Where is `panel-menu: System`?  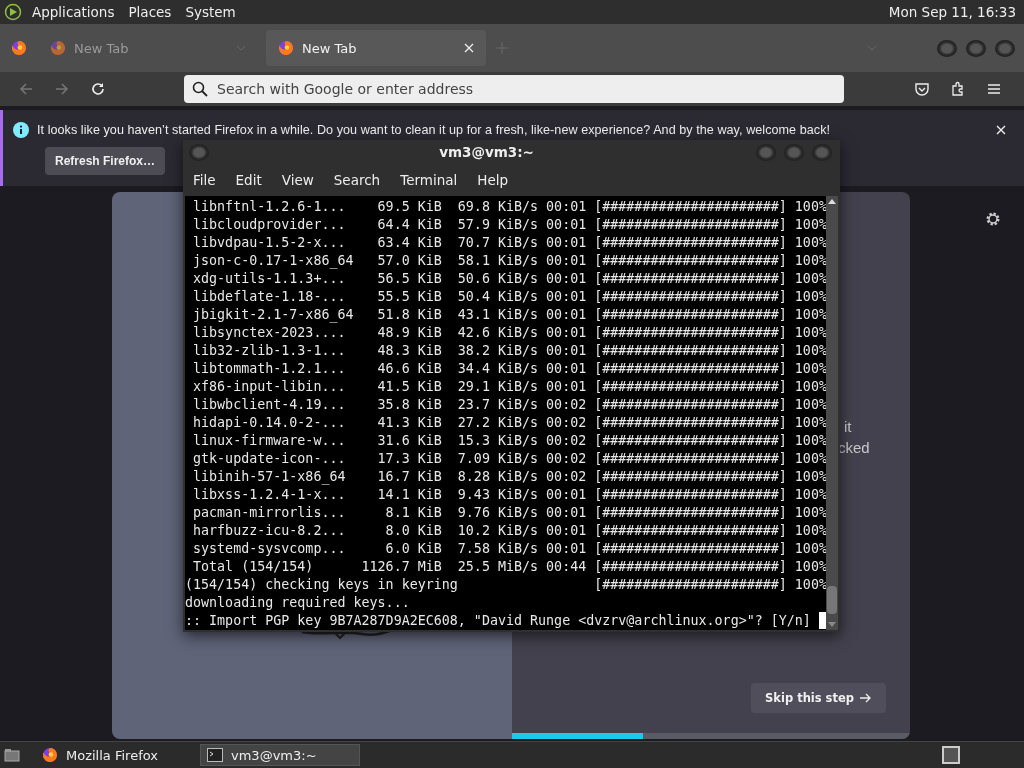 panel-menu: System is located at coordinates (210, 12).